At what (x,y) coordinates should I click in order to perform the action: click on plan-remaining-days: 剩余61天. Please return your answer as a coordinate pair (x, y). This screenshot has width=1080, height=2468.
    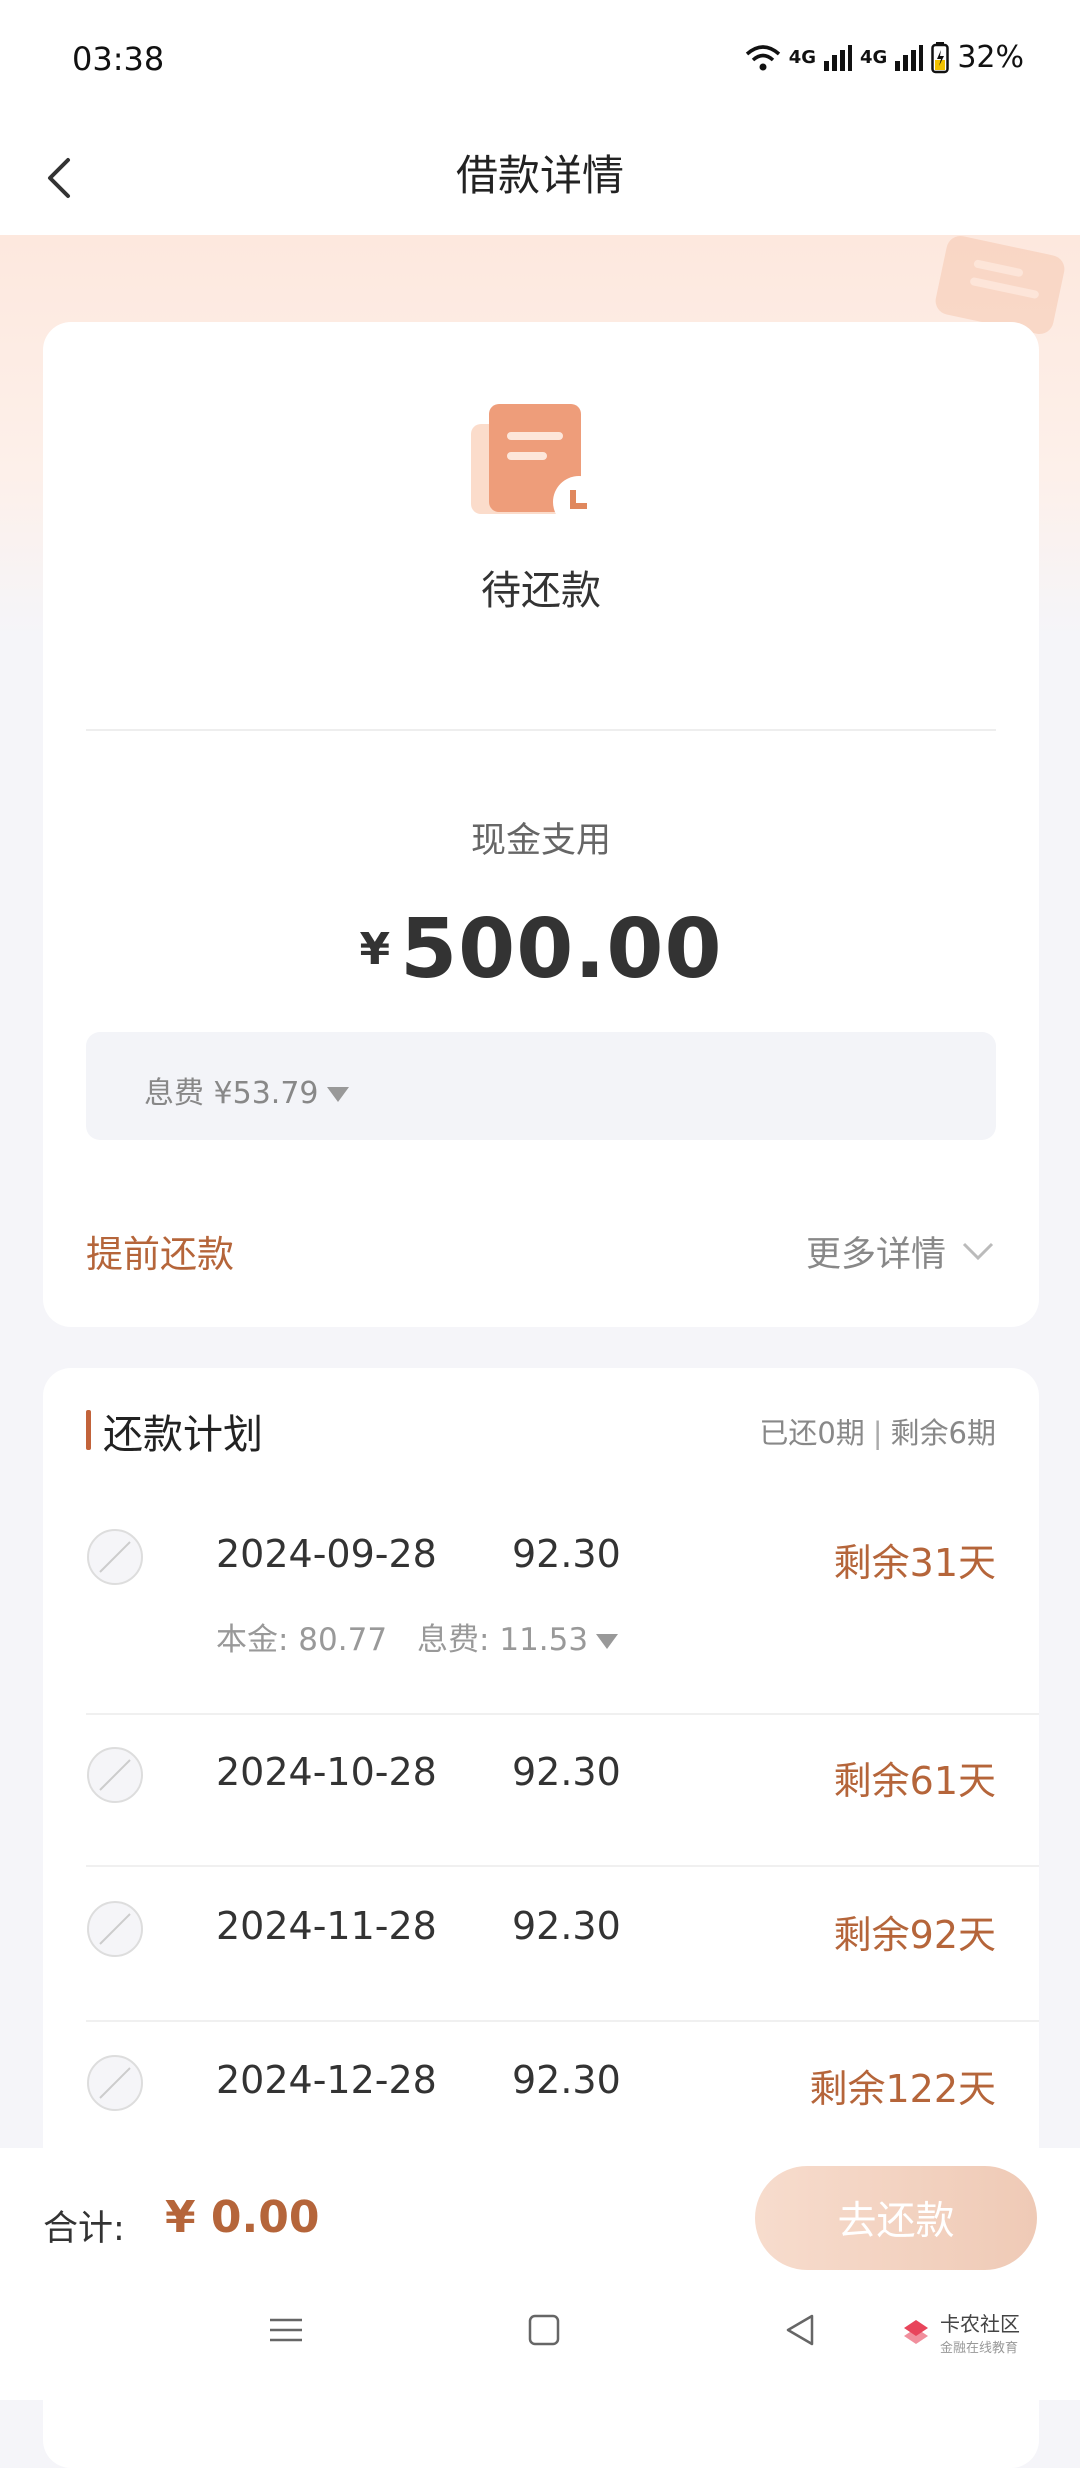
    Looking at the image, I should click on (914, 1781).